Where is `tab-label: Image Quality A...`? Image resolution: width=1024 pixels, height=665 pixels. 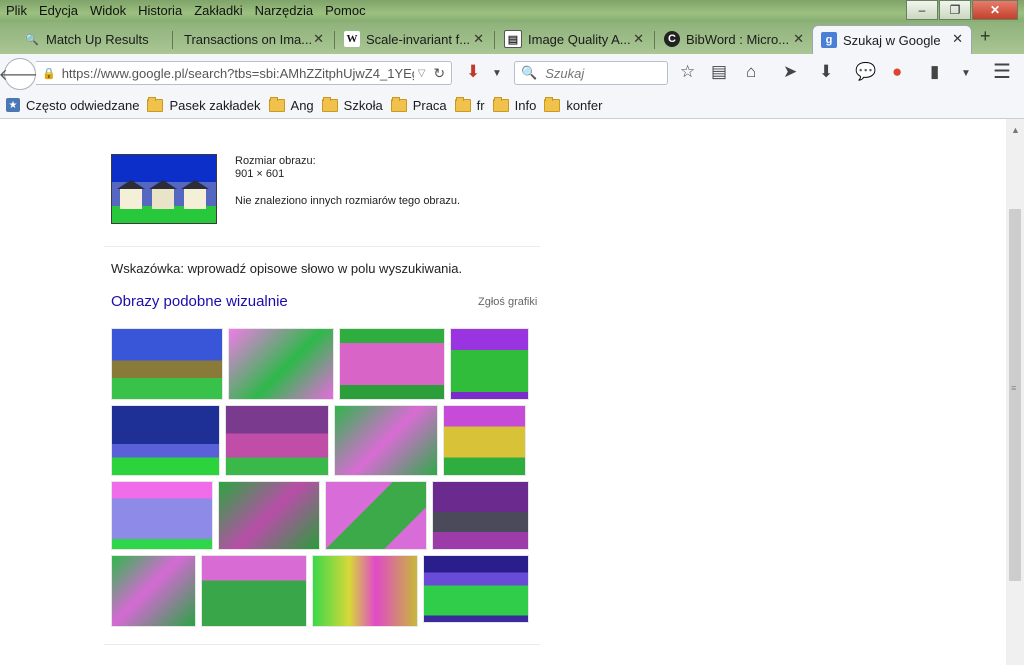 tab-label: Image Quality A... is located at coordinates (579, 39).